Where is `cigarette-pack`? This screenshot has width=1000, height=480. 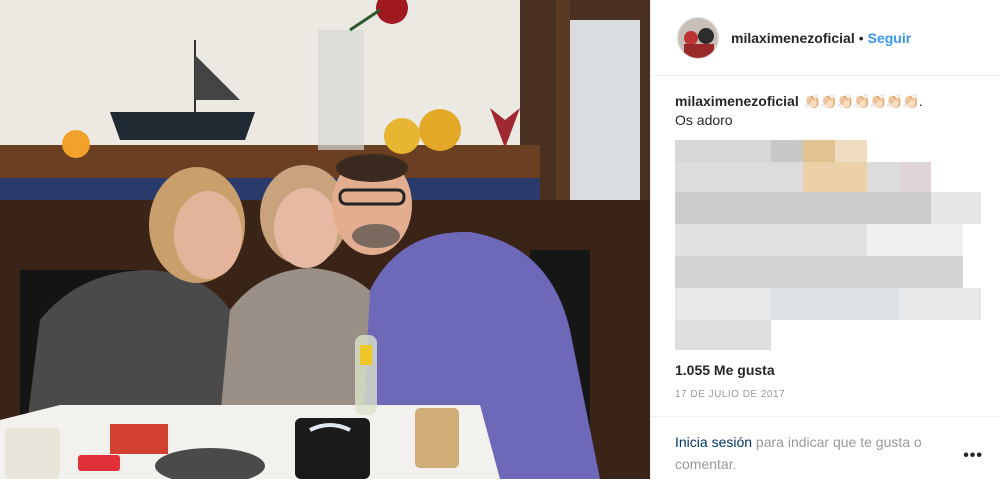
cigarette-pack is located at coordinates (139, 439).